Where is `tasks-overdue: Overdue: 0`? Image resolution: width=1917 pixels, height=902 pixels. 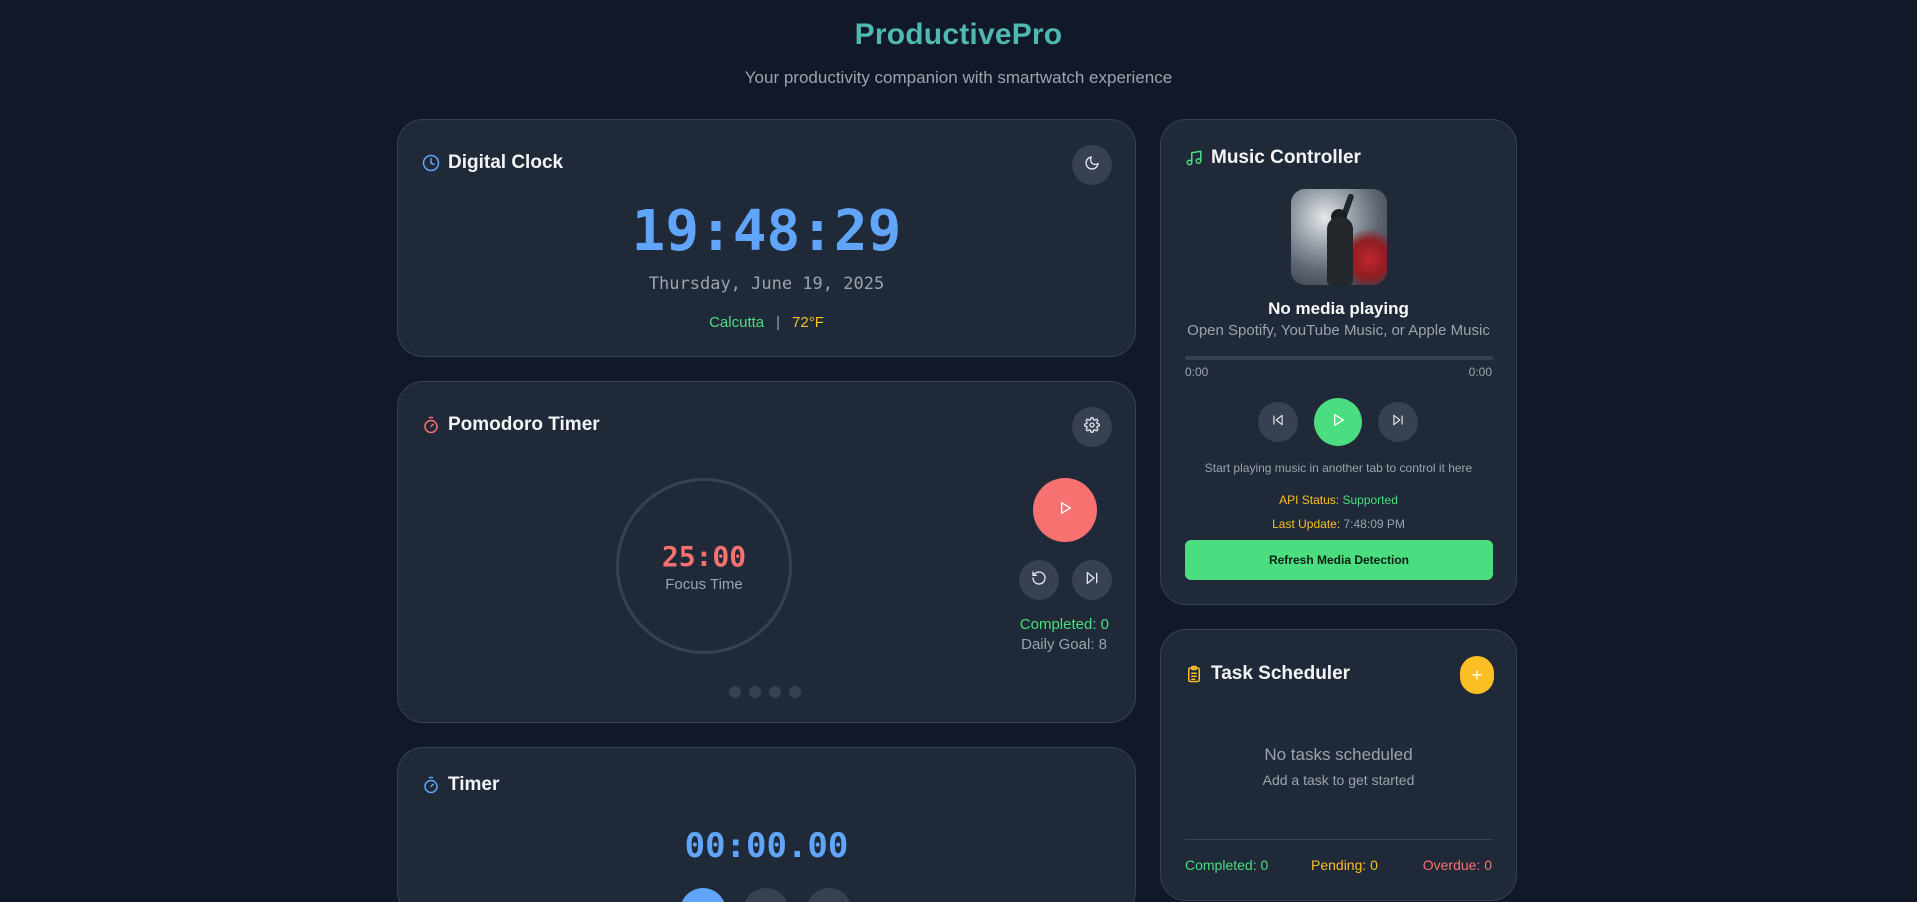
tasks-overdue: Overdue: 0 is located at coordinates (1457, 865).